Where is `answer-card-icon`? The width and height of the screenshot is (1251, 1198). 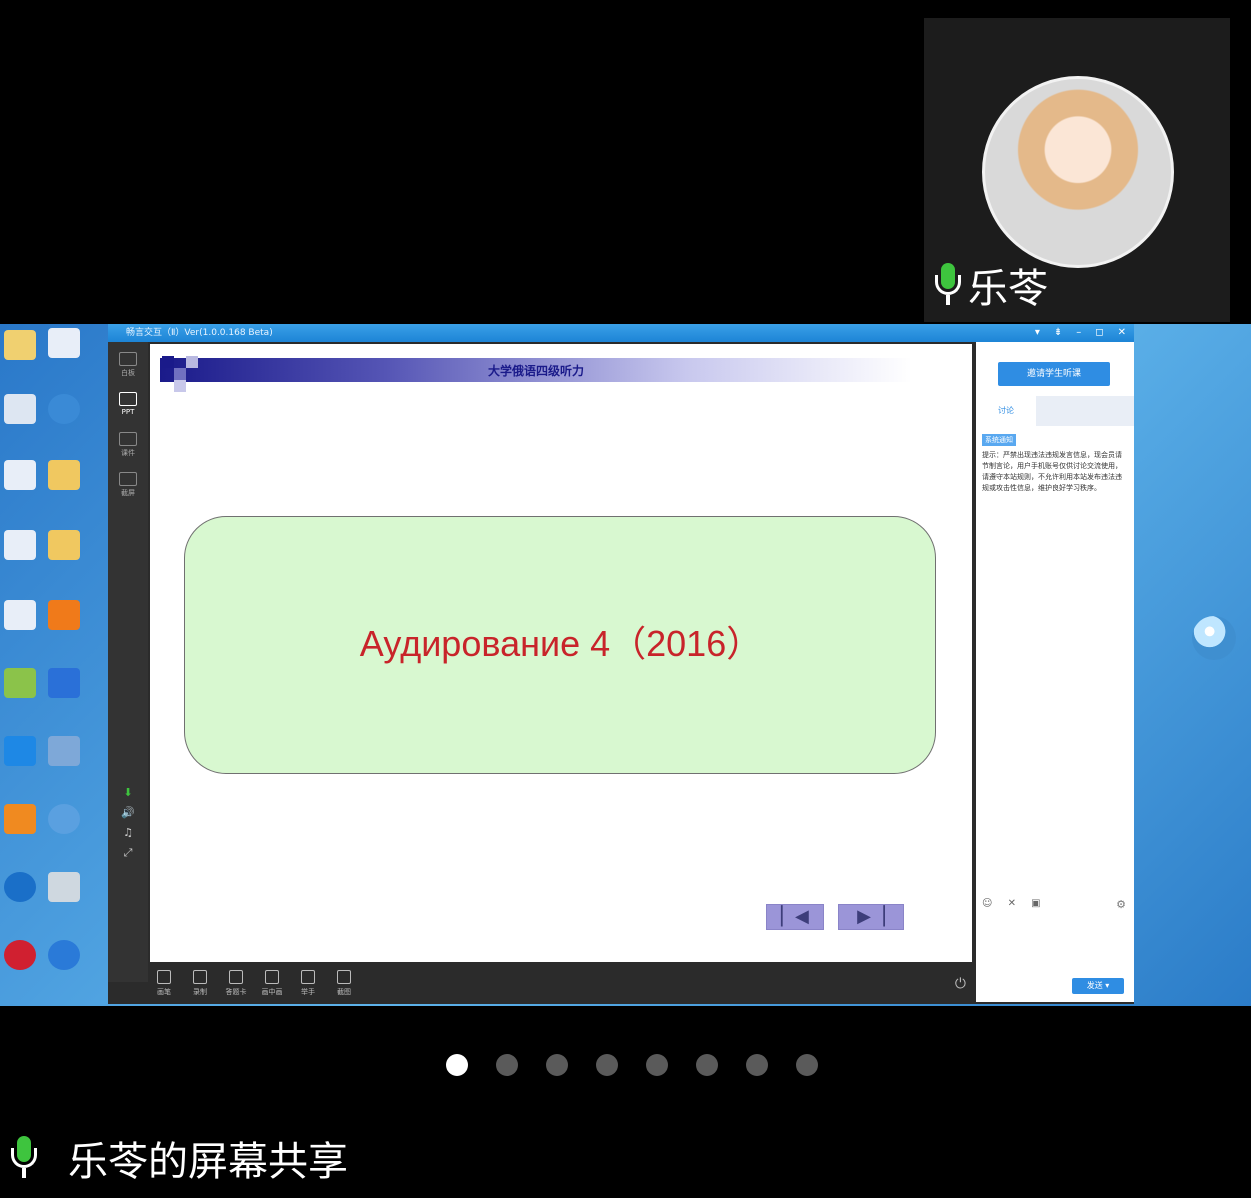
answer-card-icon is located at coordinates (236, 977).